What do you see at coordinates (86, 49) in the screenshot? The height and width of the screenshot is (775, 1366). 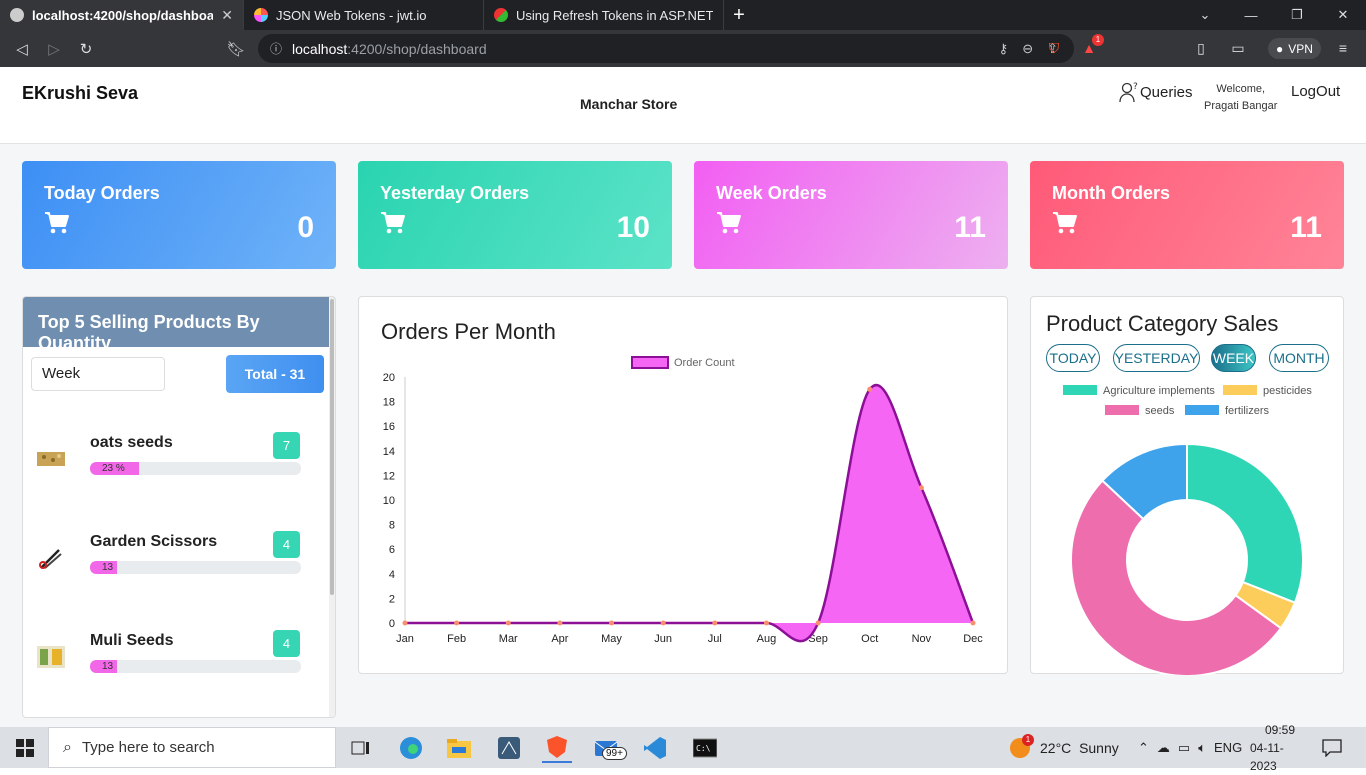 I see `reload-icon: ↻` at bounding box center [86, 49].